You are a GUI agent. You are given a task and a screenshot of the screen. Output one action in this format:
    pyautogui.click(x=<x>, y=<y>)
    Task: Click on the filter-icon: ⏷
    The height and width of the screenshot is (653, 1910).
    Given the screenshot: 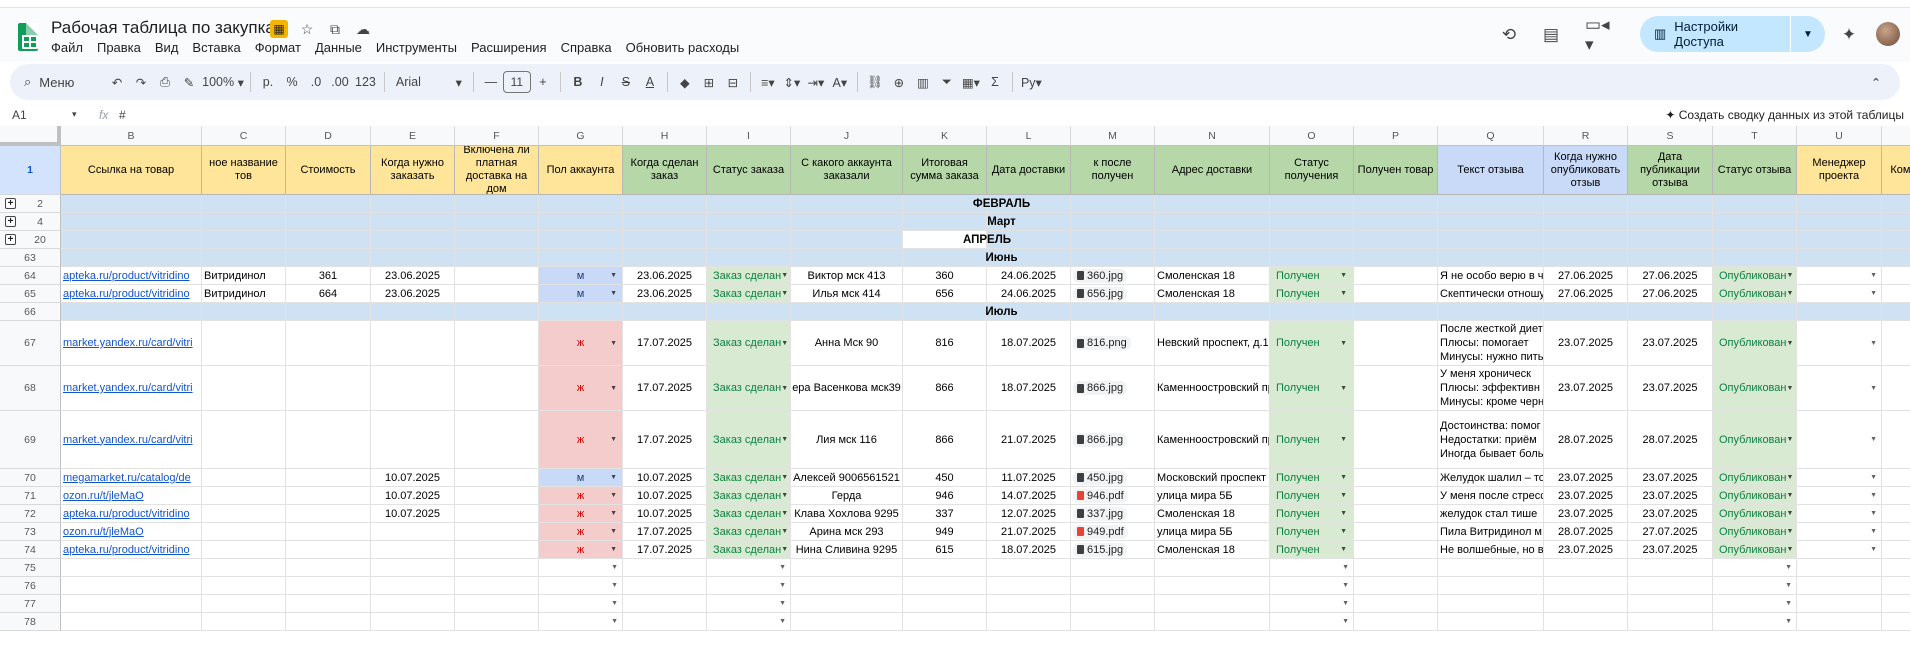 What is the action you would take?
    pyautogui.click(x=947, y=82)
    